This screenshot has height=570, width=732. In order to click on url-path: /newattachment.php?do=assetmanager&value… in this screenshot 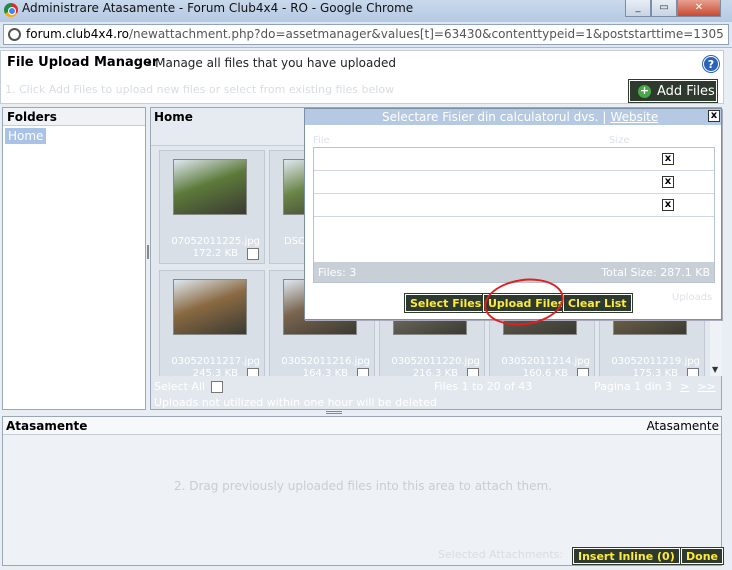, I will do `click(426, 34)`.